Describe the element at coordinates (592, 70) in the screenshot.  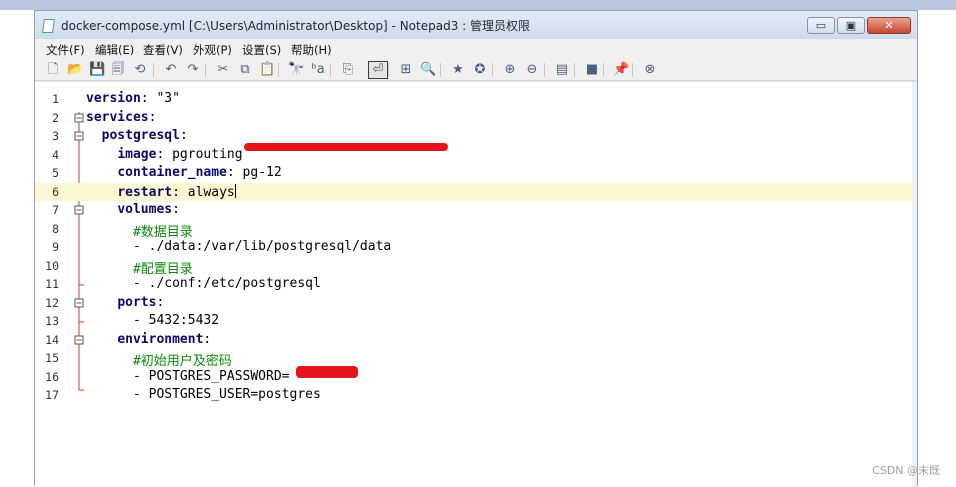
I see `customize-button: ■` at that location.